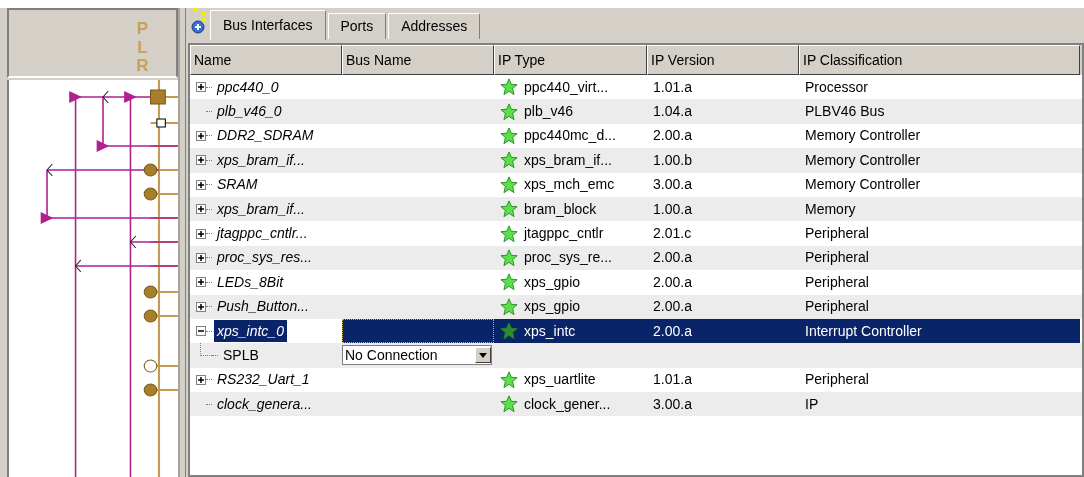 The width and height of the screenshot is (1084, 477). I want to click on table-row: plb_v46_0 plb_v46 1.04.a PLBV46 Bus, so click(636, 111).